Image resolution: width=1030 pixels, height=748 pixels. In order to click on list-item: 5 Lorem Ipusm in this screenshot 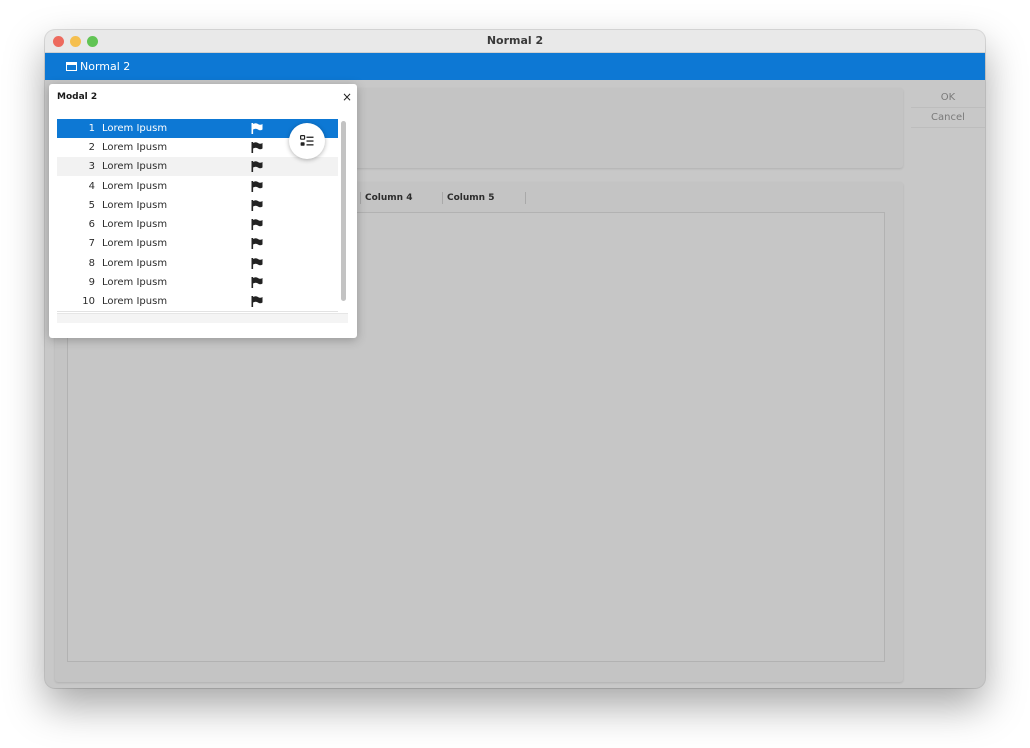, I will do `click(197, 205)`.